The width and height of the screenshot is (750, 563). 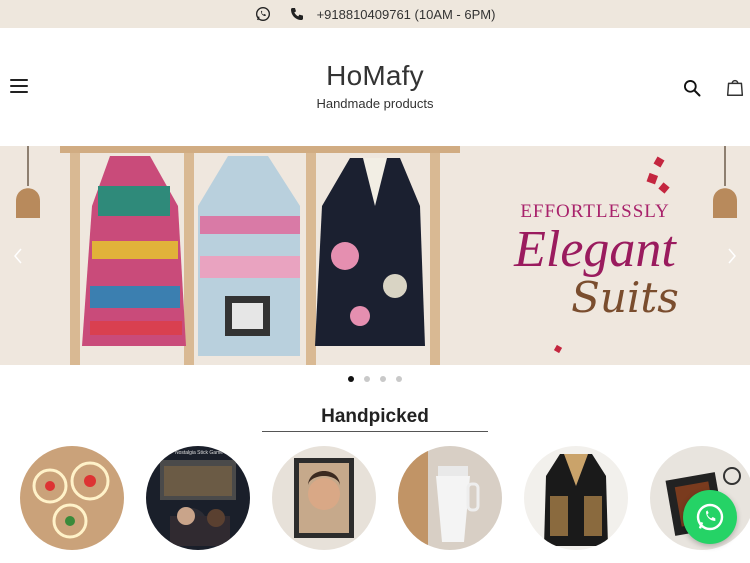 I want to click on carousel-dots, so click(x=375, y=379).